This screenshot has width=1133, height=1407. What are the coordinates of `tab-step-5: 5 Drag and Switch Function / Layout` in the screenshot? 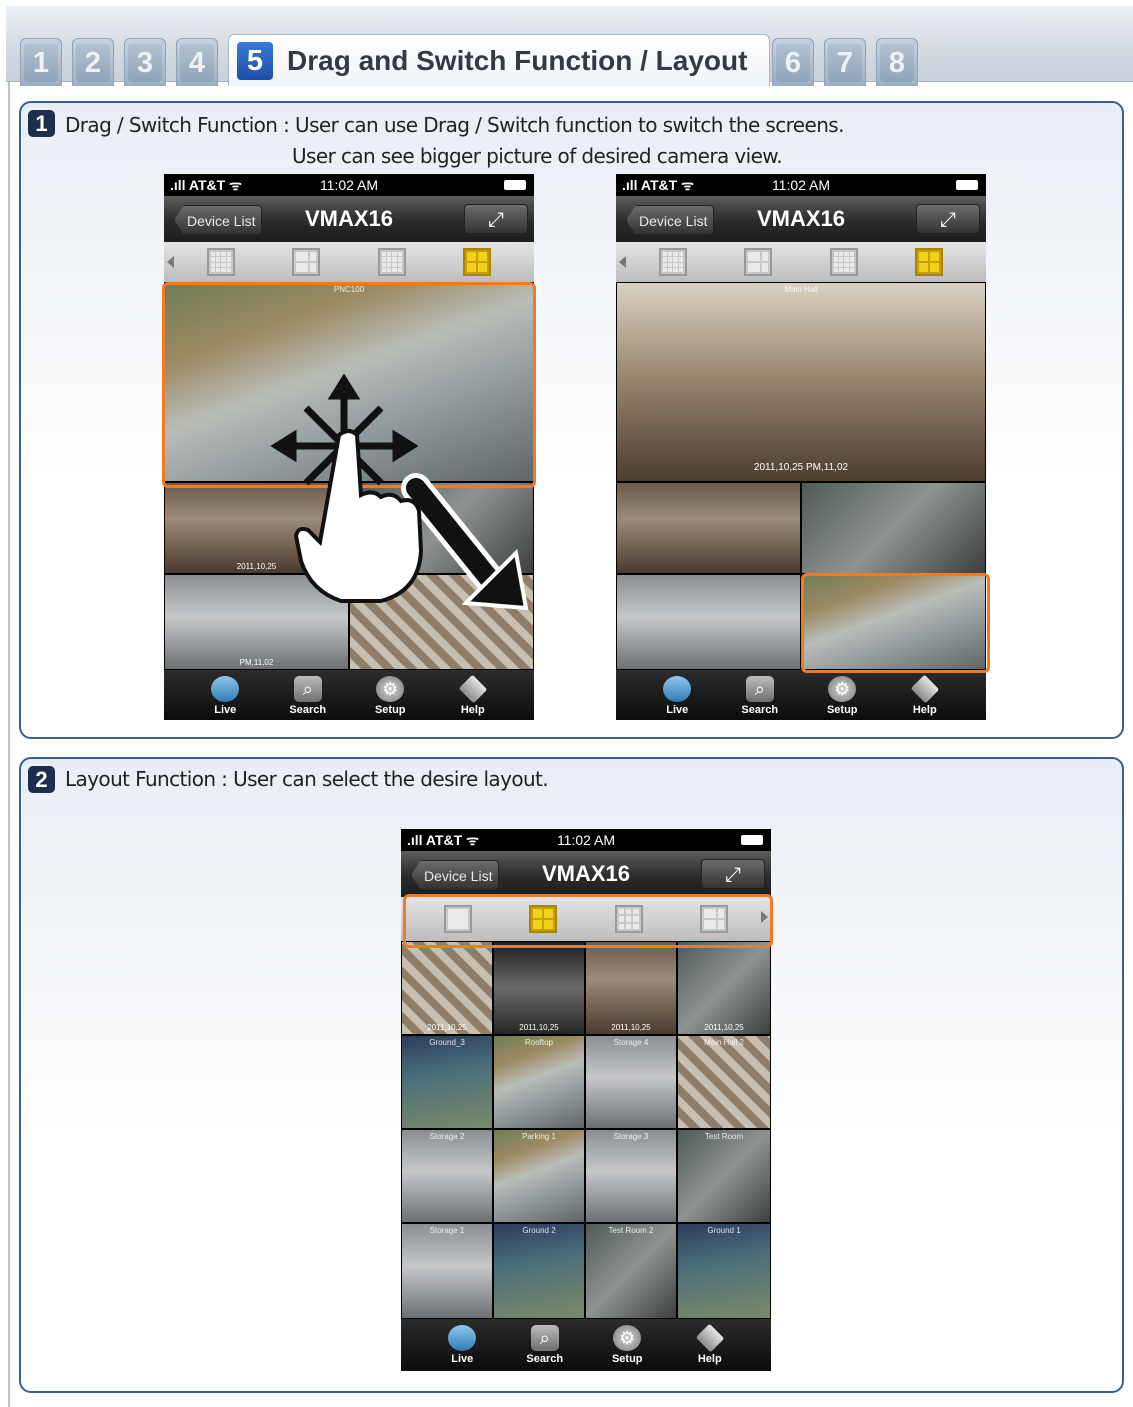 It's located at (499, 60).